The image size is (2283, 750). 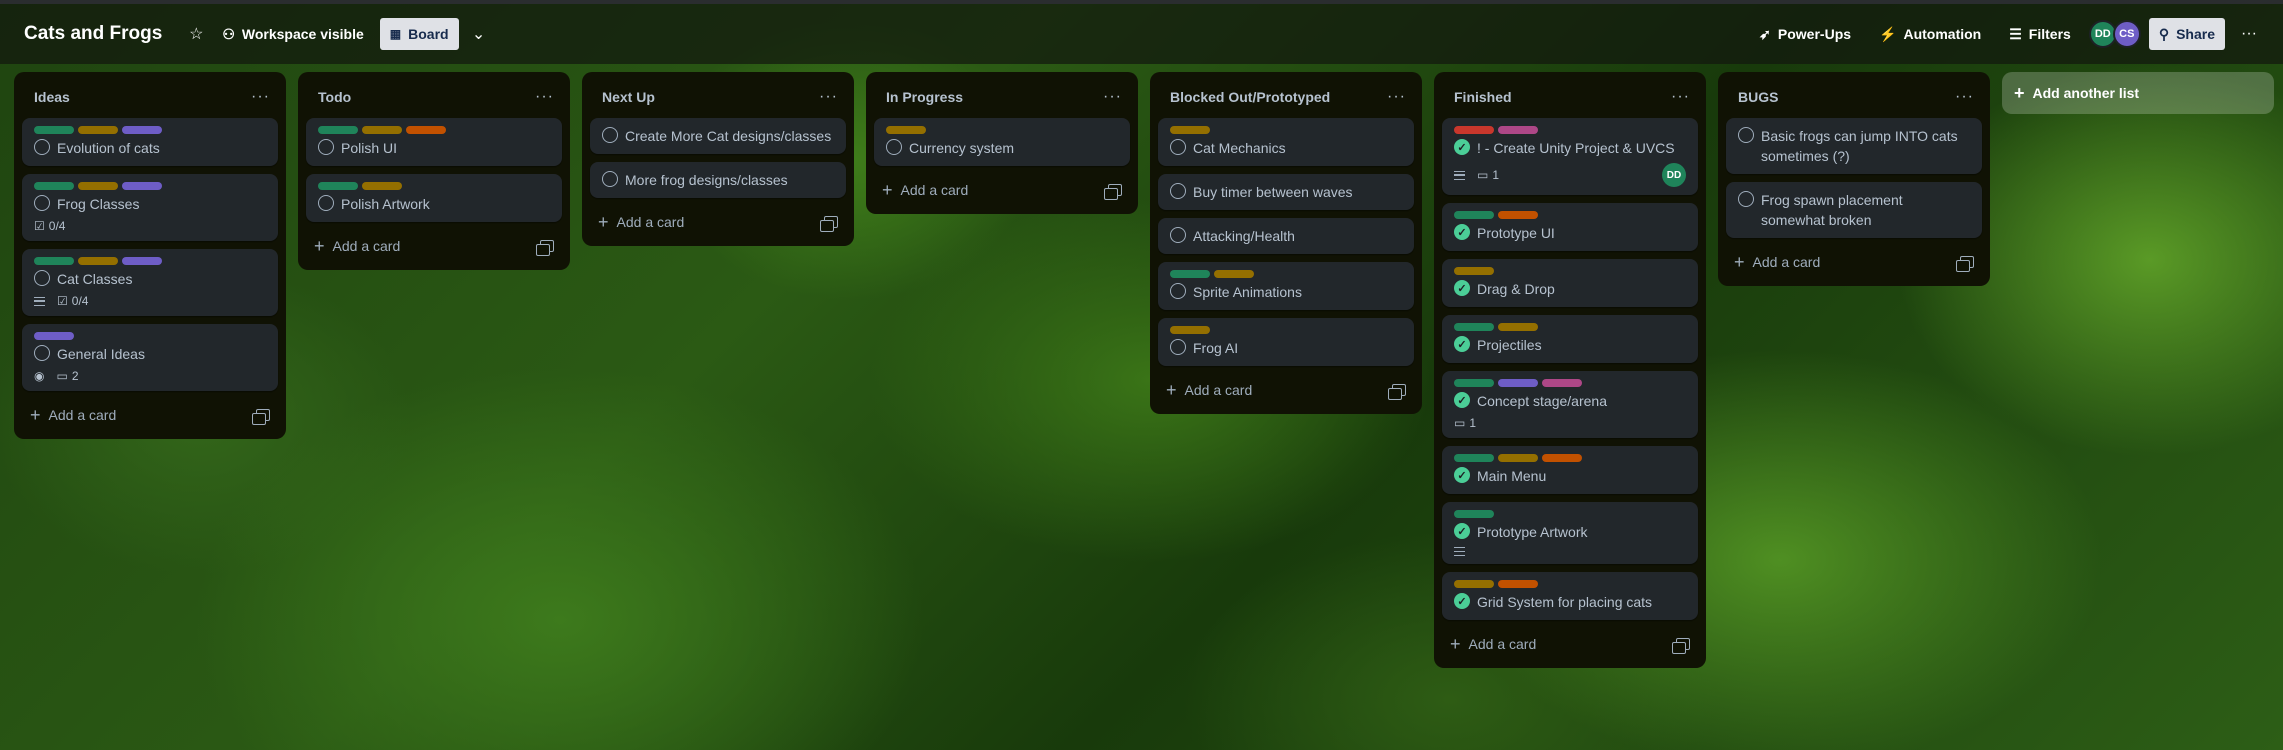 What do you see at coordinates (1286, 236) in the screenshot?
I see `card: Attacking/Health` at bounding box center [1286, 236].